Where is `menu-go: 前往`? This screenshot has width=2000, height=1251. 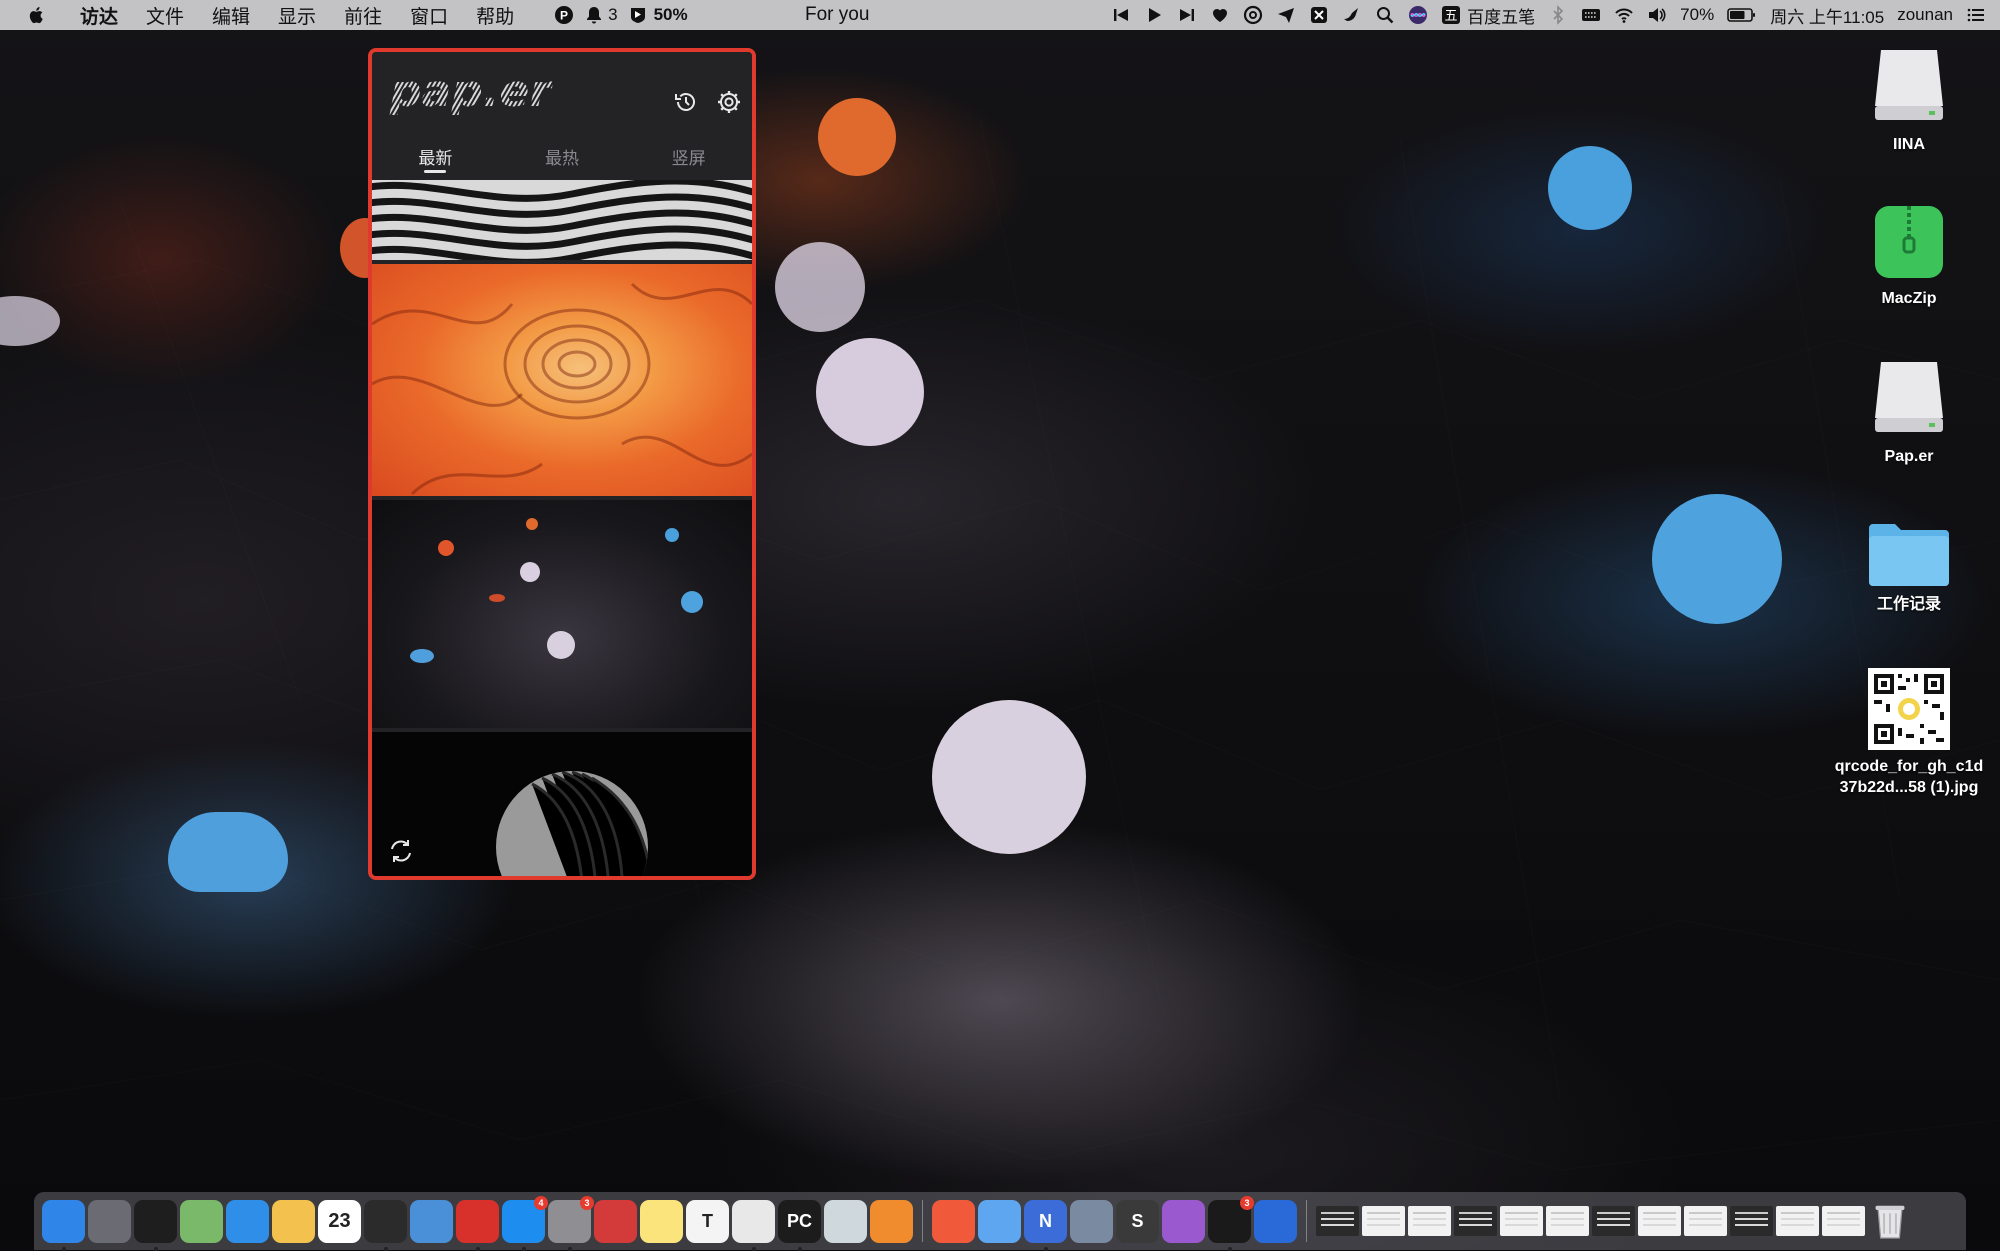
menu-go: 前往 is located at coordinates (363, 15).